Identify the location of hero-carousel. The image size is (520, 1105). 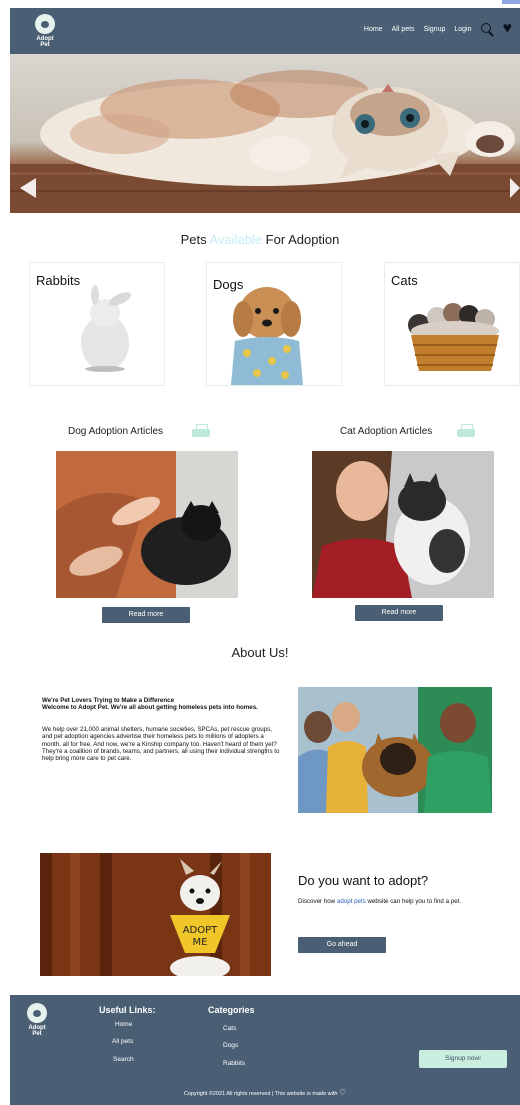
(265, 133).